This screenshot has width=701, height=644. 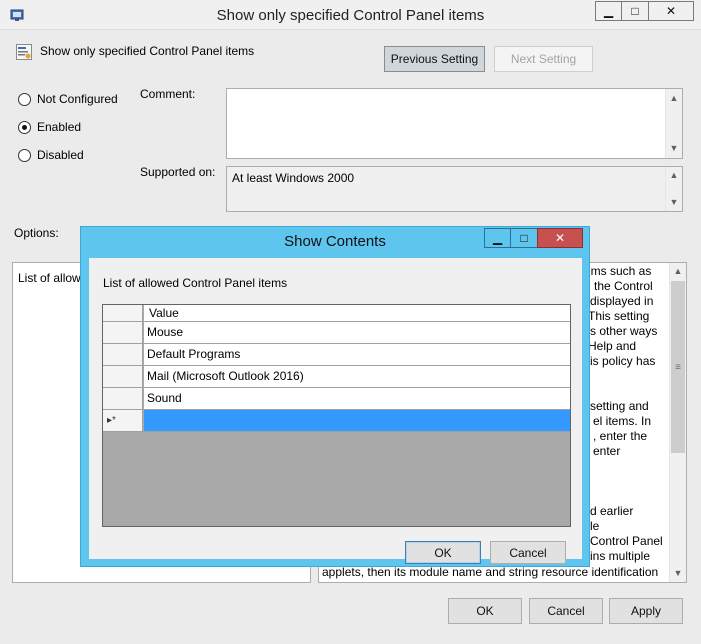 What do you see at coordinates (673, 189) in the screenshot?
I see `supported-on-scrollbar: ▲ ▼` at bounding box center [673, 189].